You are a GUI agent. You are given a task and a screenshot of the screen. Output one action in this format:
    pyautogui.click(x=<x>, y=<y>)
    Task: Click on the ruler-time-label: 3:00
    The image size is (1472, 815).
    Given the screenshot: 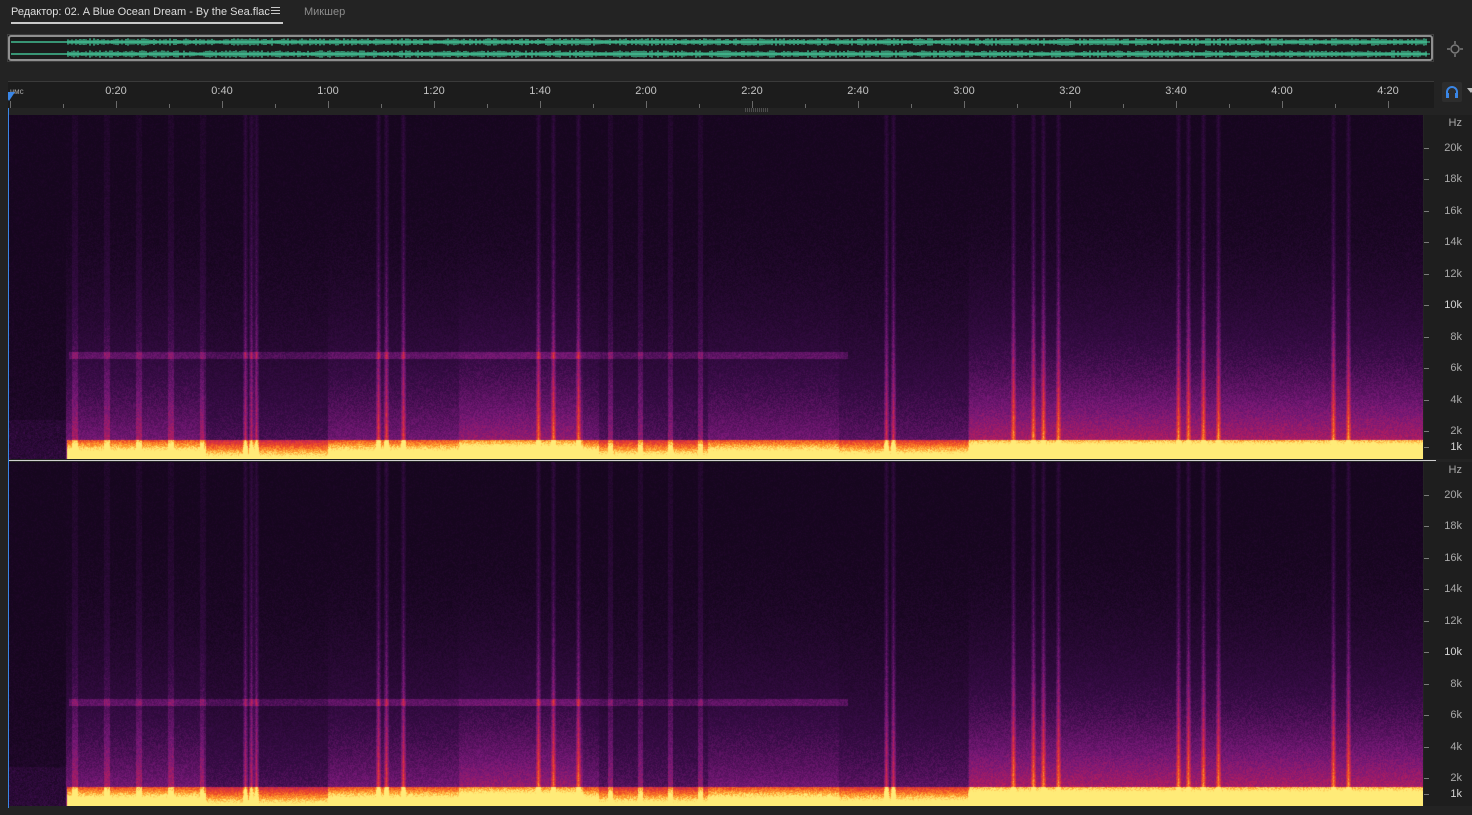 What is the action you would take?
    pyautogui.click(x=964, y=91)
    